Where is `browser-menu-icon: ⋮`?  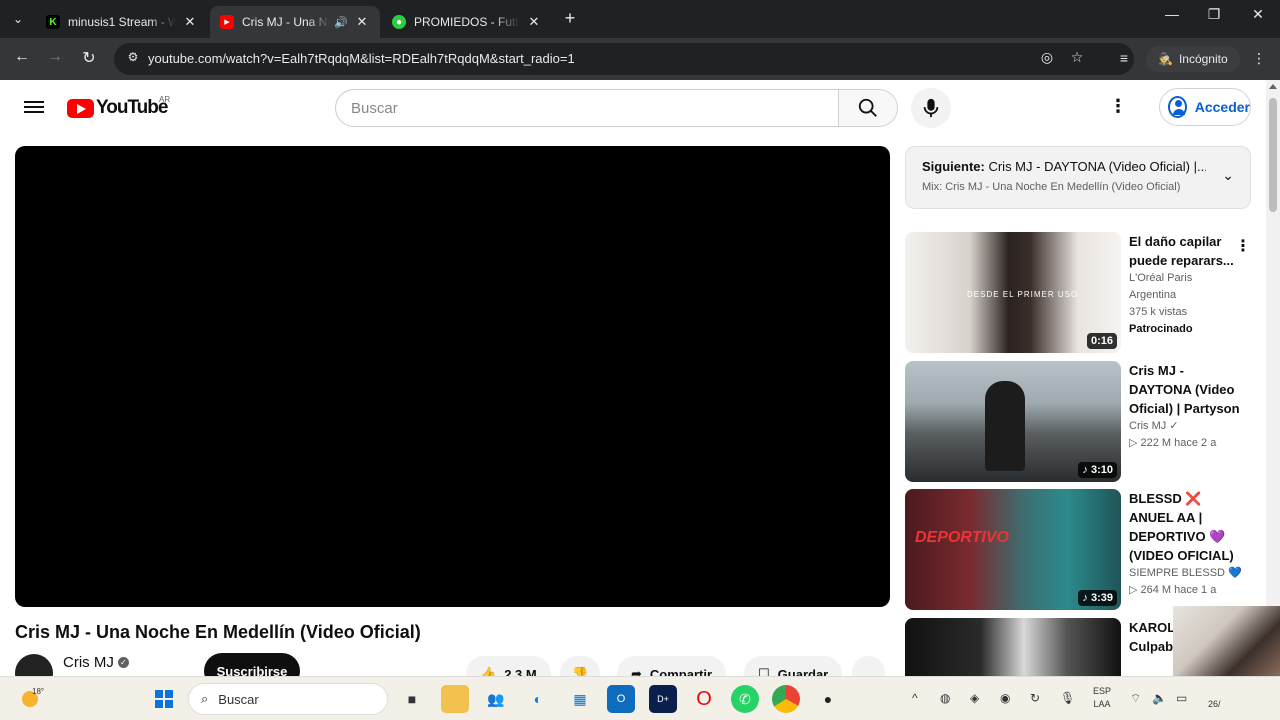
browser-menu-icon: ⋮ is located at coordinates (1259, 58).